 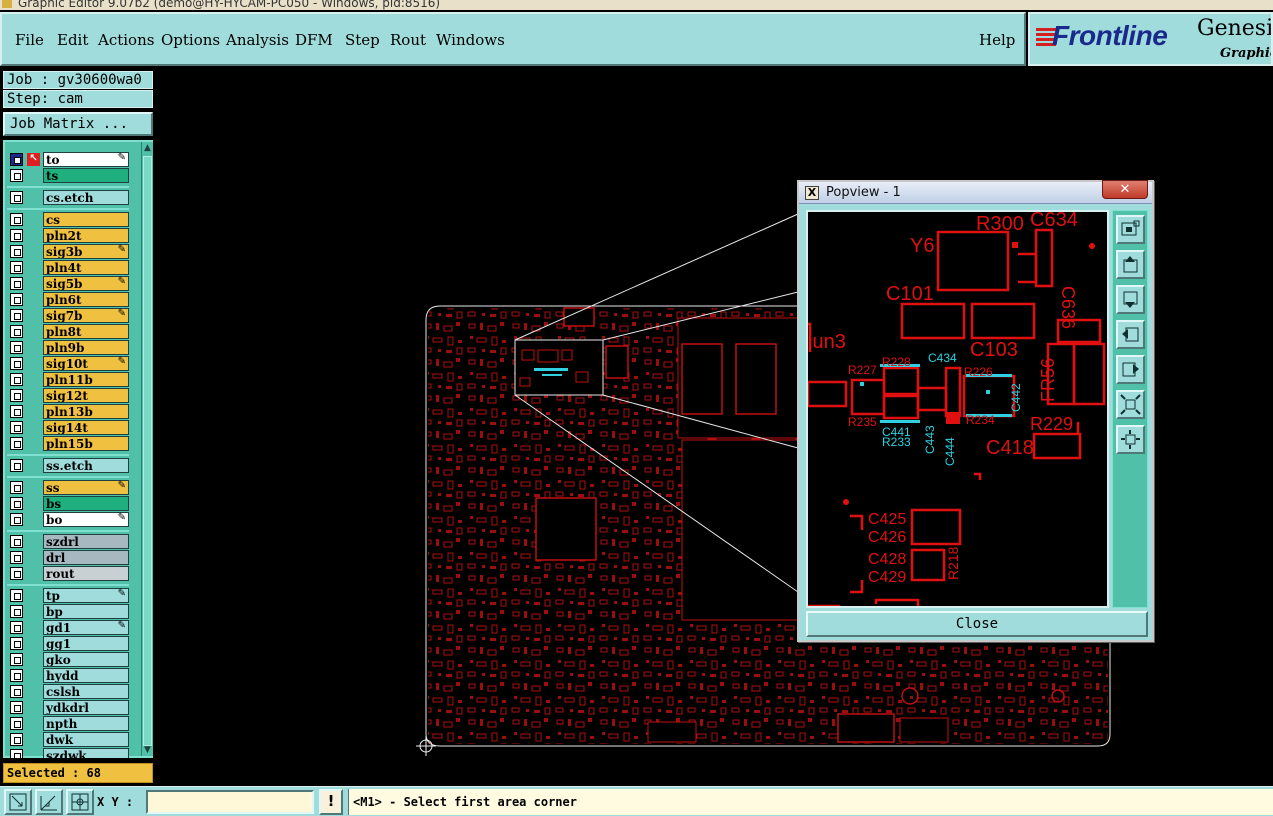 I want to click on layer-row-pln8t: pln8t, so click(x=68, y=331).